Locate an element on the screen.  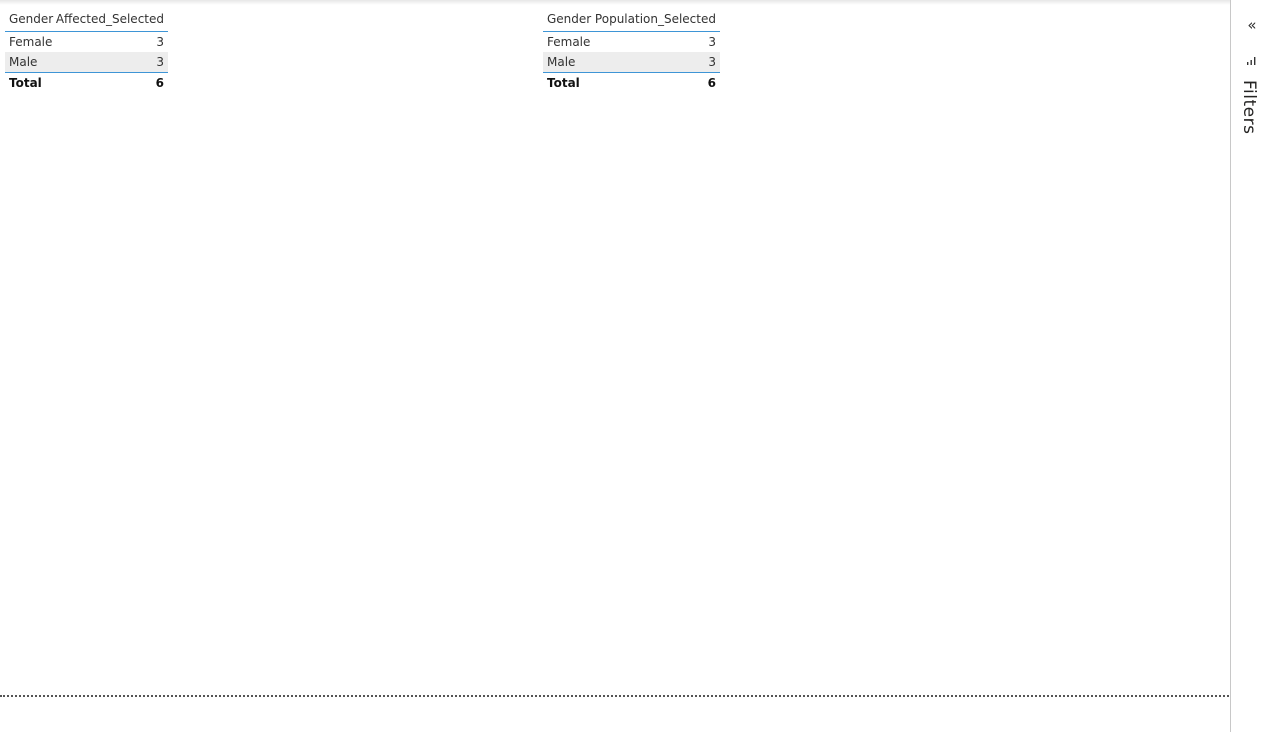
filter-icon is located at coordinates (1252, 62).